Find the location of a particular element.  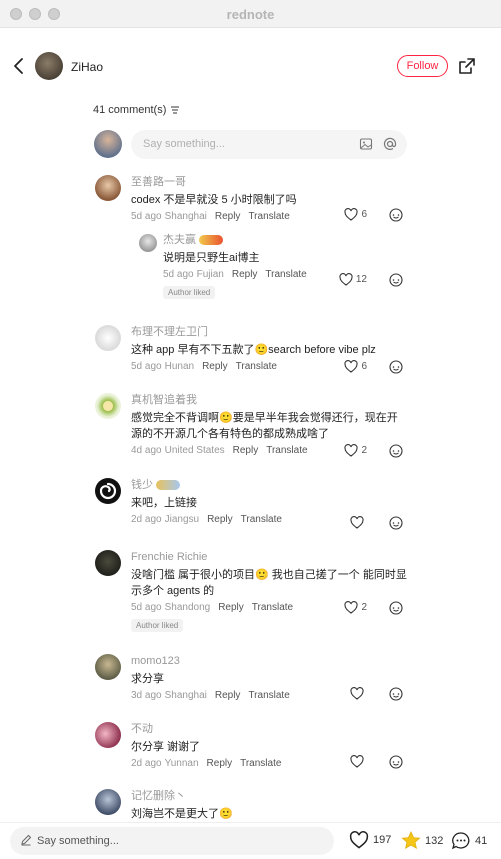

comment-time: 2d ago is located at coordinates (146, 763).